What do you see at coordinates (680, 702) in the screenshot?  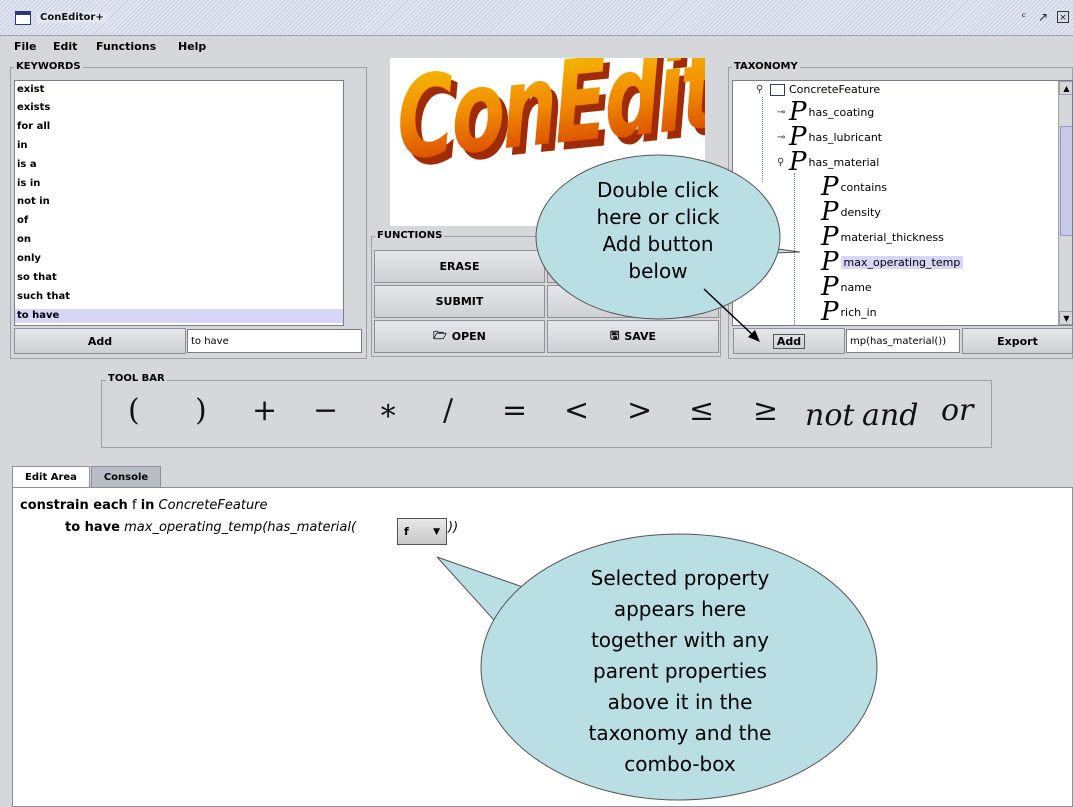 I see `callout-line: above it in the` at bounding box center [680, 702].